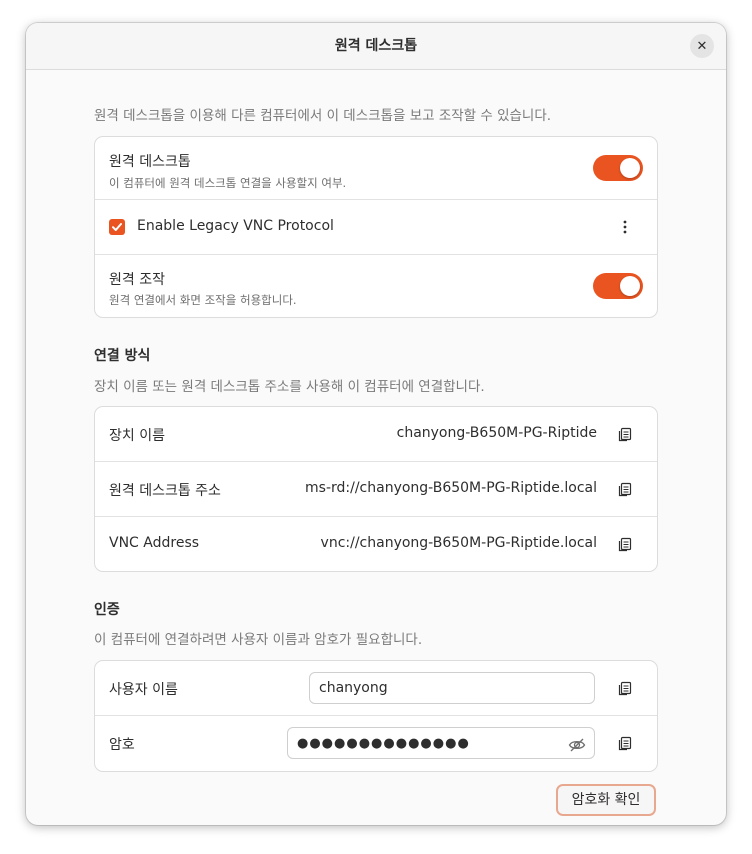 Image resolution: width=752 pixels, height=854 pixels. I want to click on dialog-title: 원격 데스크톱, so click(376, 46).